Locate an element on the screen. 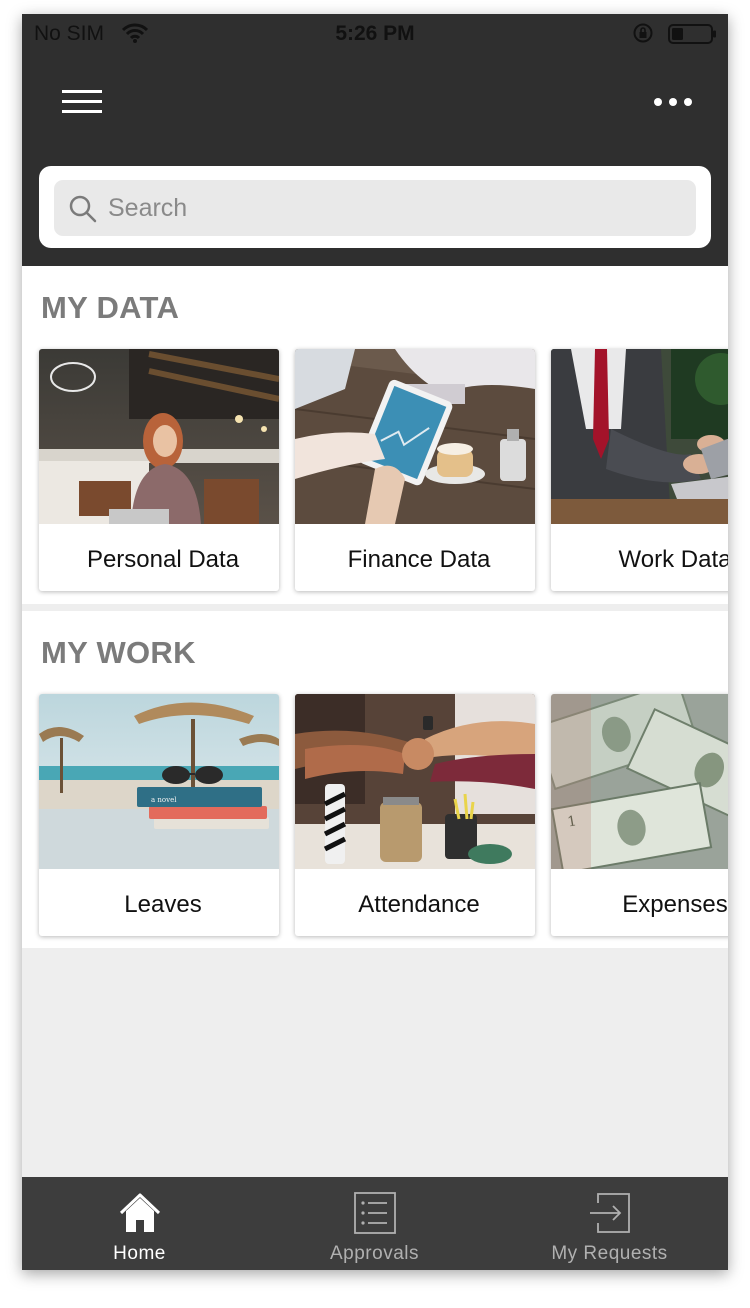  card-label: Leaves is located at coordinates (163, 904).